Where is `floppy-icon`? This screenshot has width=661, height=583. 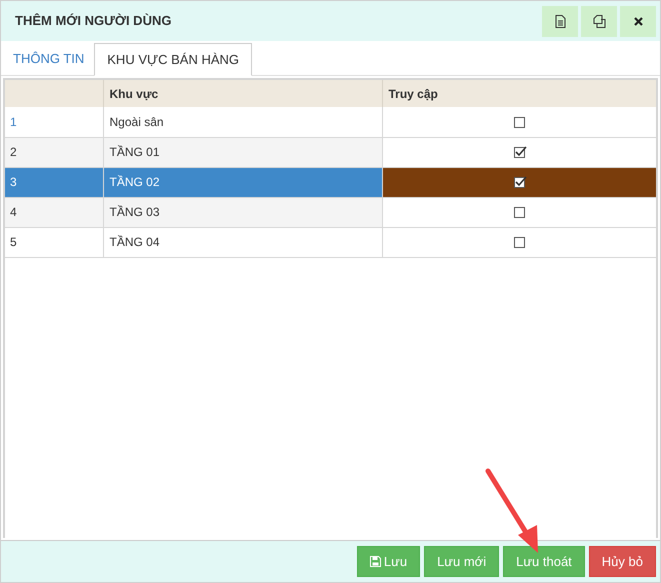
floppy-icon is located at coordinates (375, 561).